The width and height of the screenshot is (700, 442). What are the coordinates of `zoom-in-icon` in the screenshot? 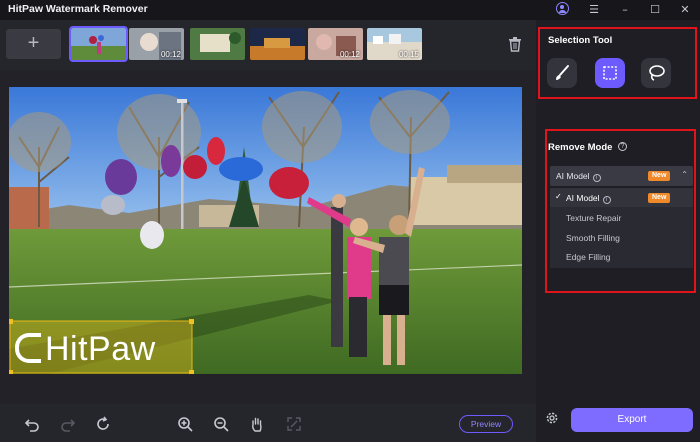 It's located at (185, 424).